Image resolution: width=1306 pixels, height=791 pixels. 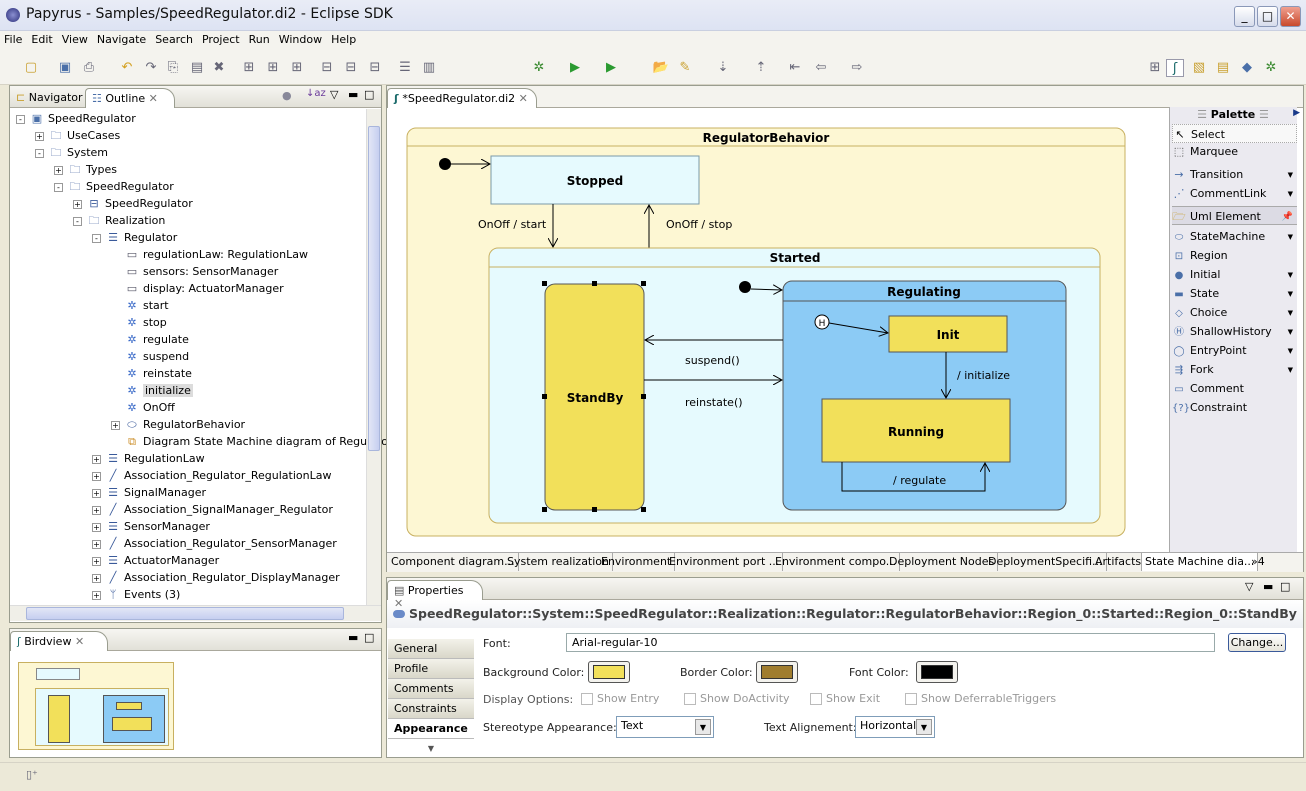 I want to click on state-init: Init, so click(x=948, y=334).